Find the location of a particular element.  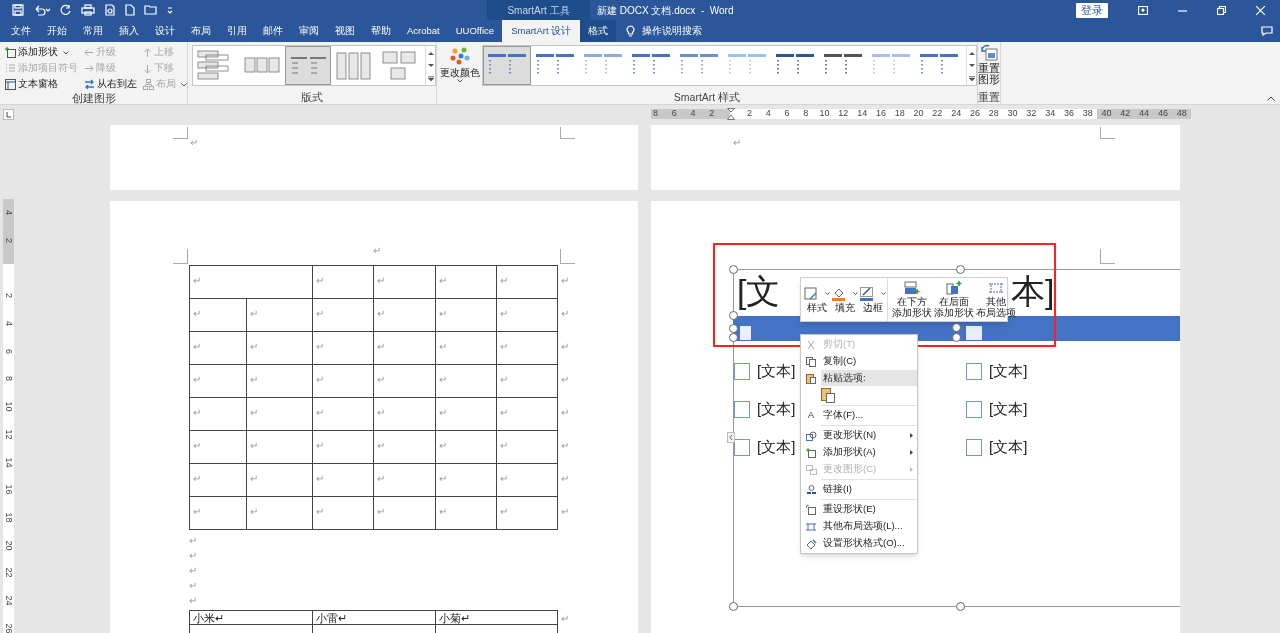

ribbon-tab: 常用 is located at coordinates (93, 31).